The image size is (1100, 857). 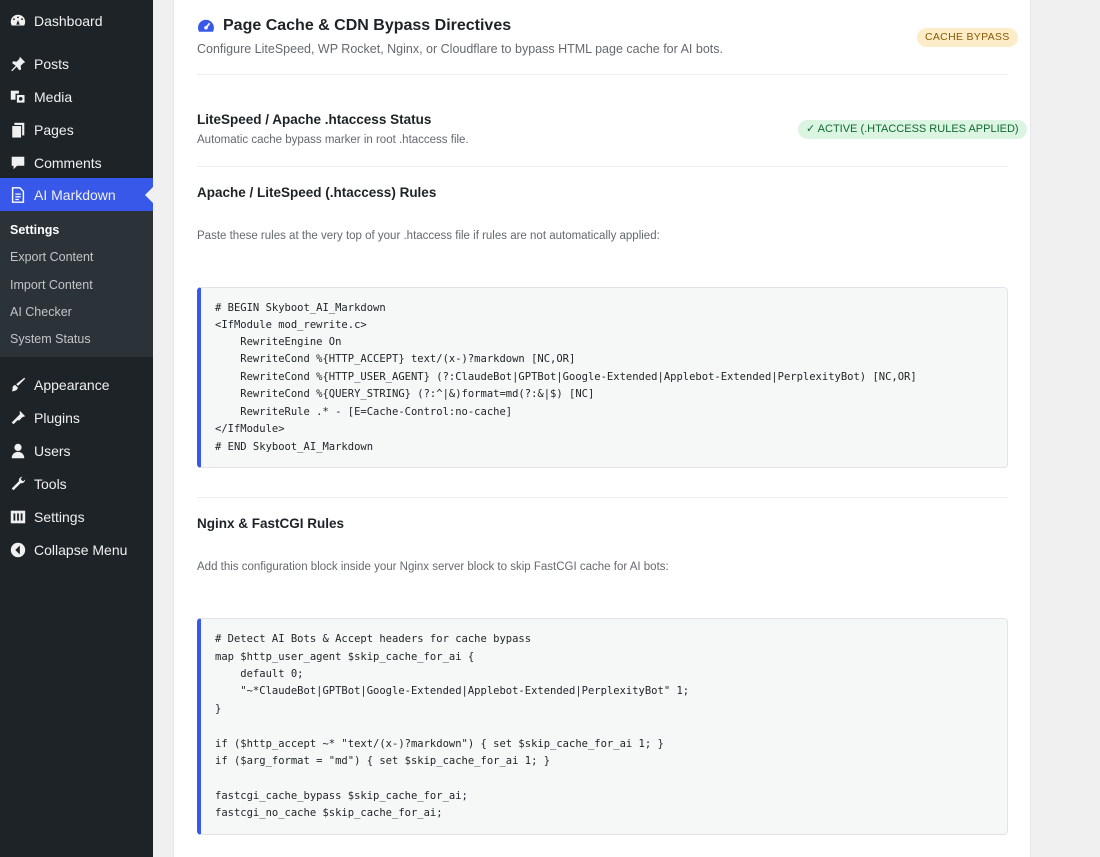 I want to click on sidebar-item-settings: Settings, so click(x=76, y=516).